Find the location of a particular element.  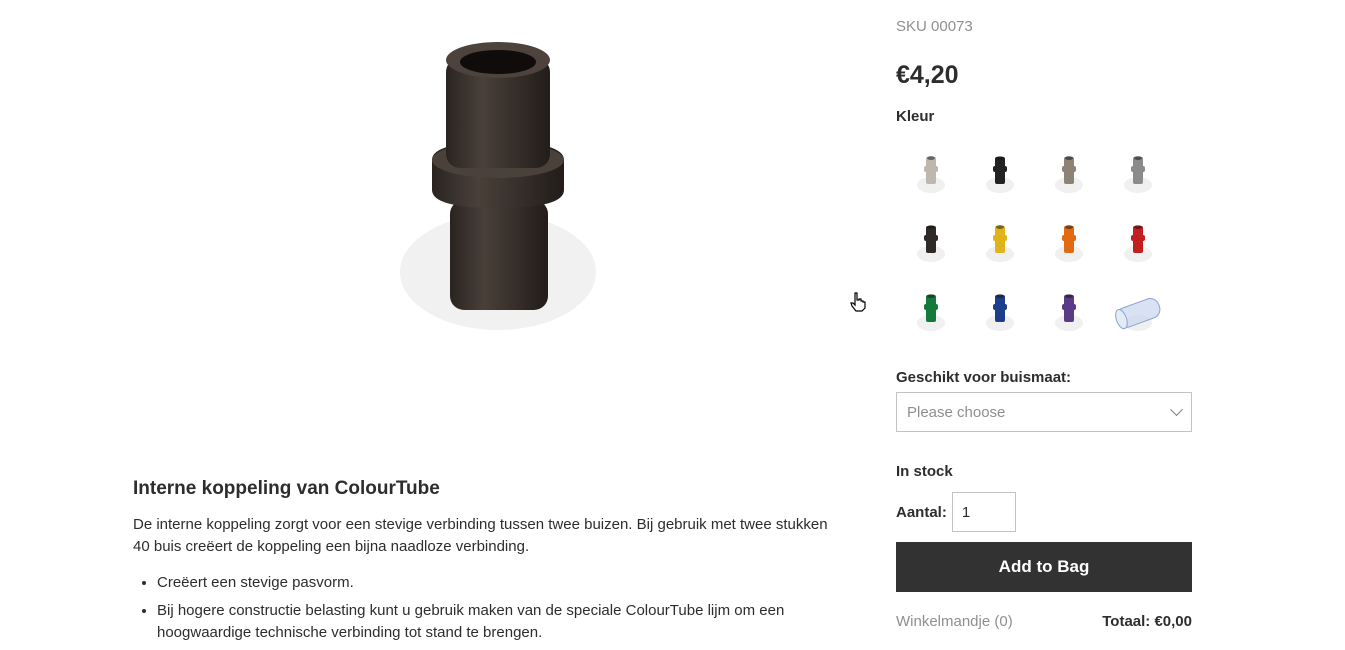

swatch-transparent is located at coordinates (1137, 311).